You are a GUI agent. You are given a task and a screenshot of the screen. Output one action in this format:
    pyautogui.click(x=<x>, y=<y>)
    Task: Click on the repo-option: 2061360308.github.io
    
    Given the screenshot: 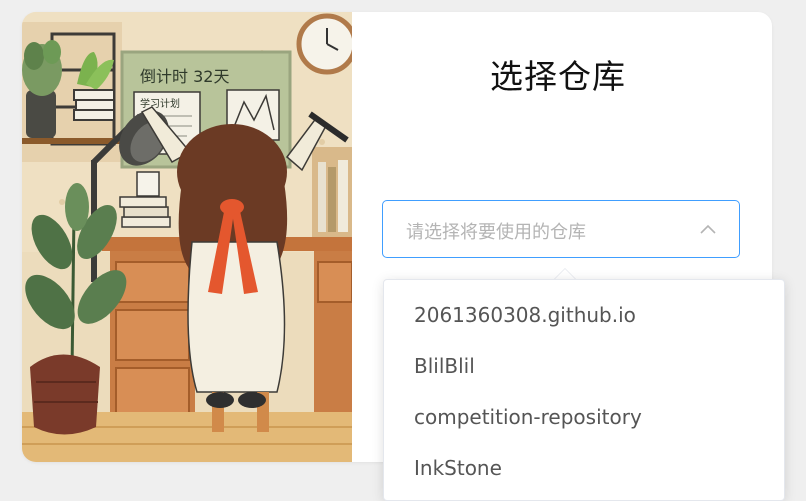 What is the action you would take?
    pyautogui.click(x=525, y=315)
    